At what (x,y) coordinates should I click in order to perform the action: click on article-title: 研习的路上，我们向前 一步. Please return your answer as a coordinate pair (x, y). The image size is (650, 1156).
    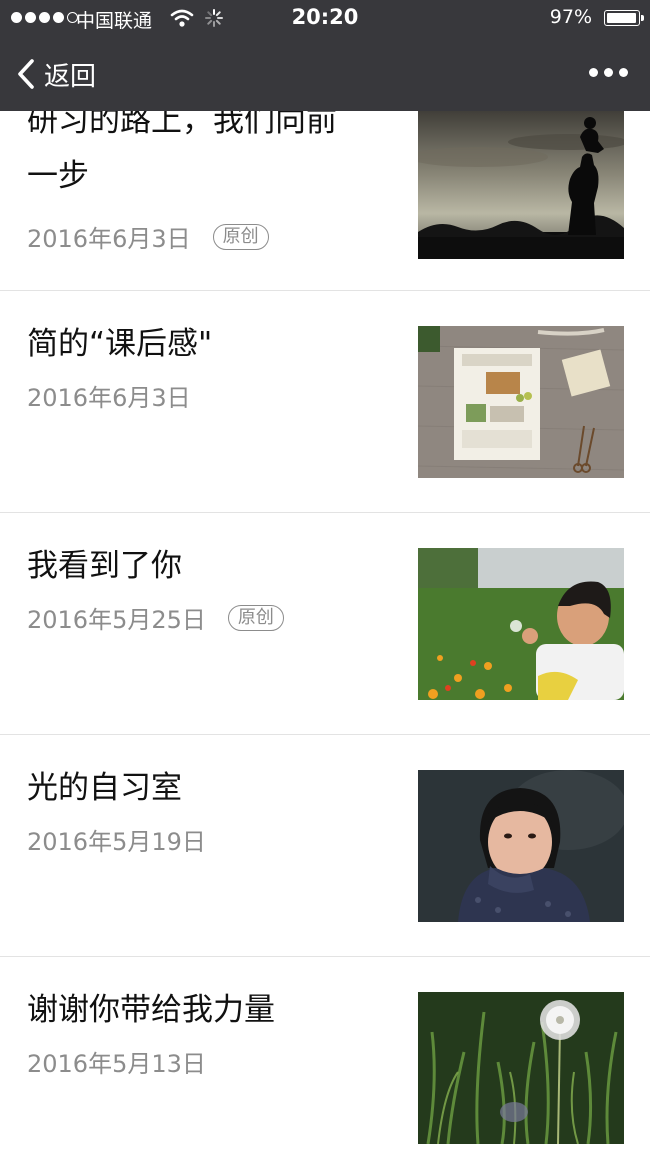
    Looking at the image, I should click on (182, 152).